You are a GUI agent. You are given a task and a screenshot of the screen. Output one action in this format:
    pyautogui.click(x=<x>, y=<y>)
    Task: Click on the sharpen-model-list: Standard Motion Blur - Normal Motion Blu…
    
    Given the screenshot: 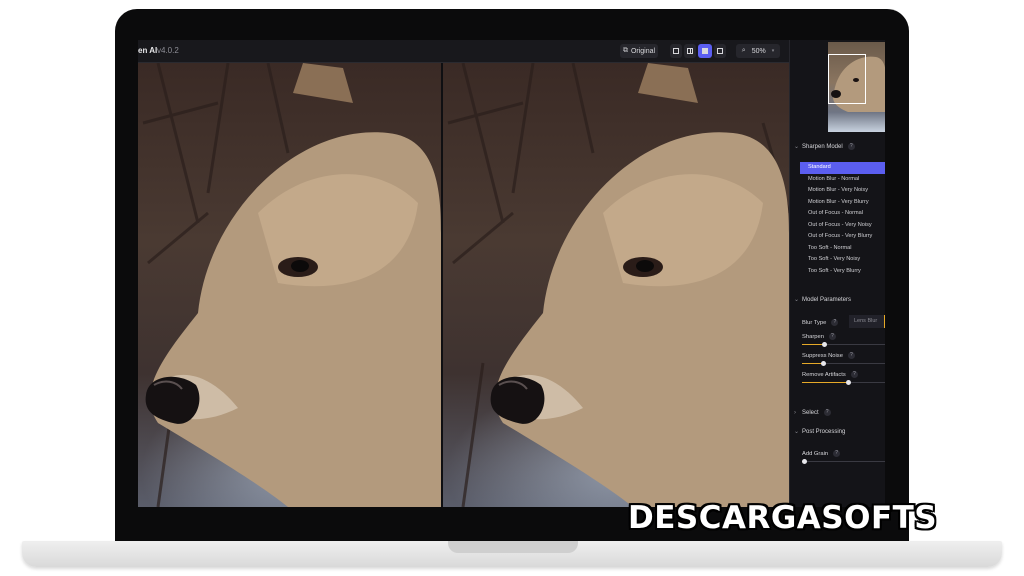 What is the action you would take?
    pyautogui.click(x=842, y=219)
    